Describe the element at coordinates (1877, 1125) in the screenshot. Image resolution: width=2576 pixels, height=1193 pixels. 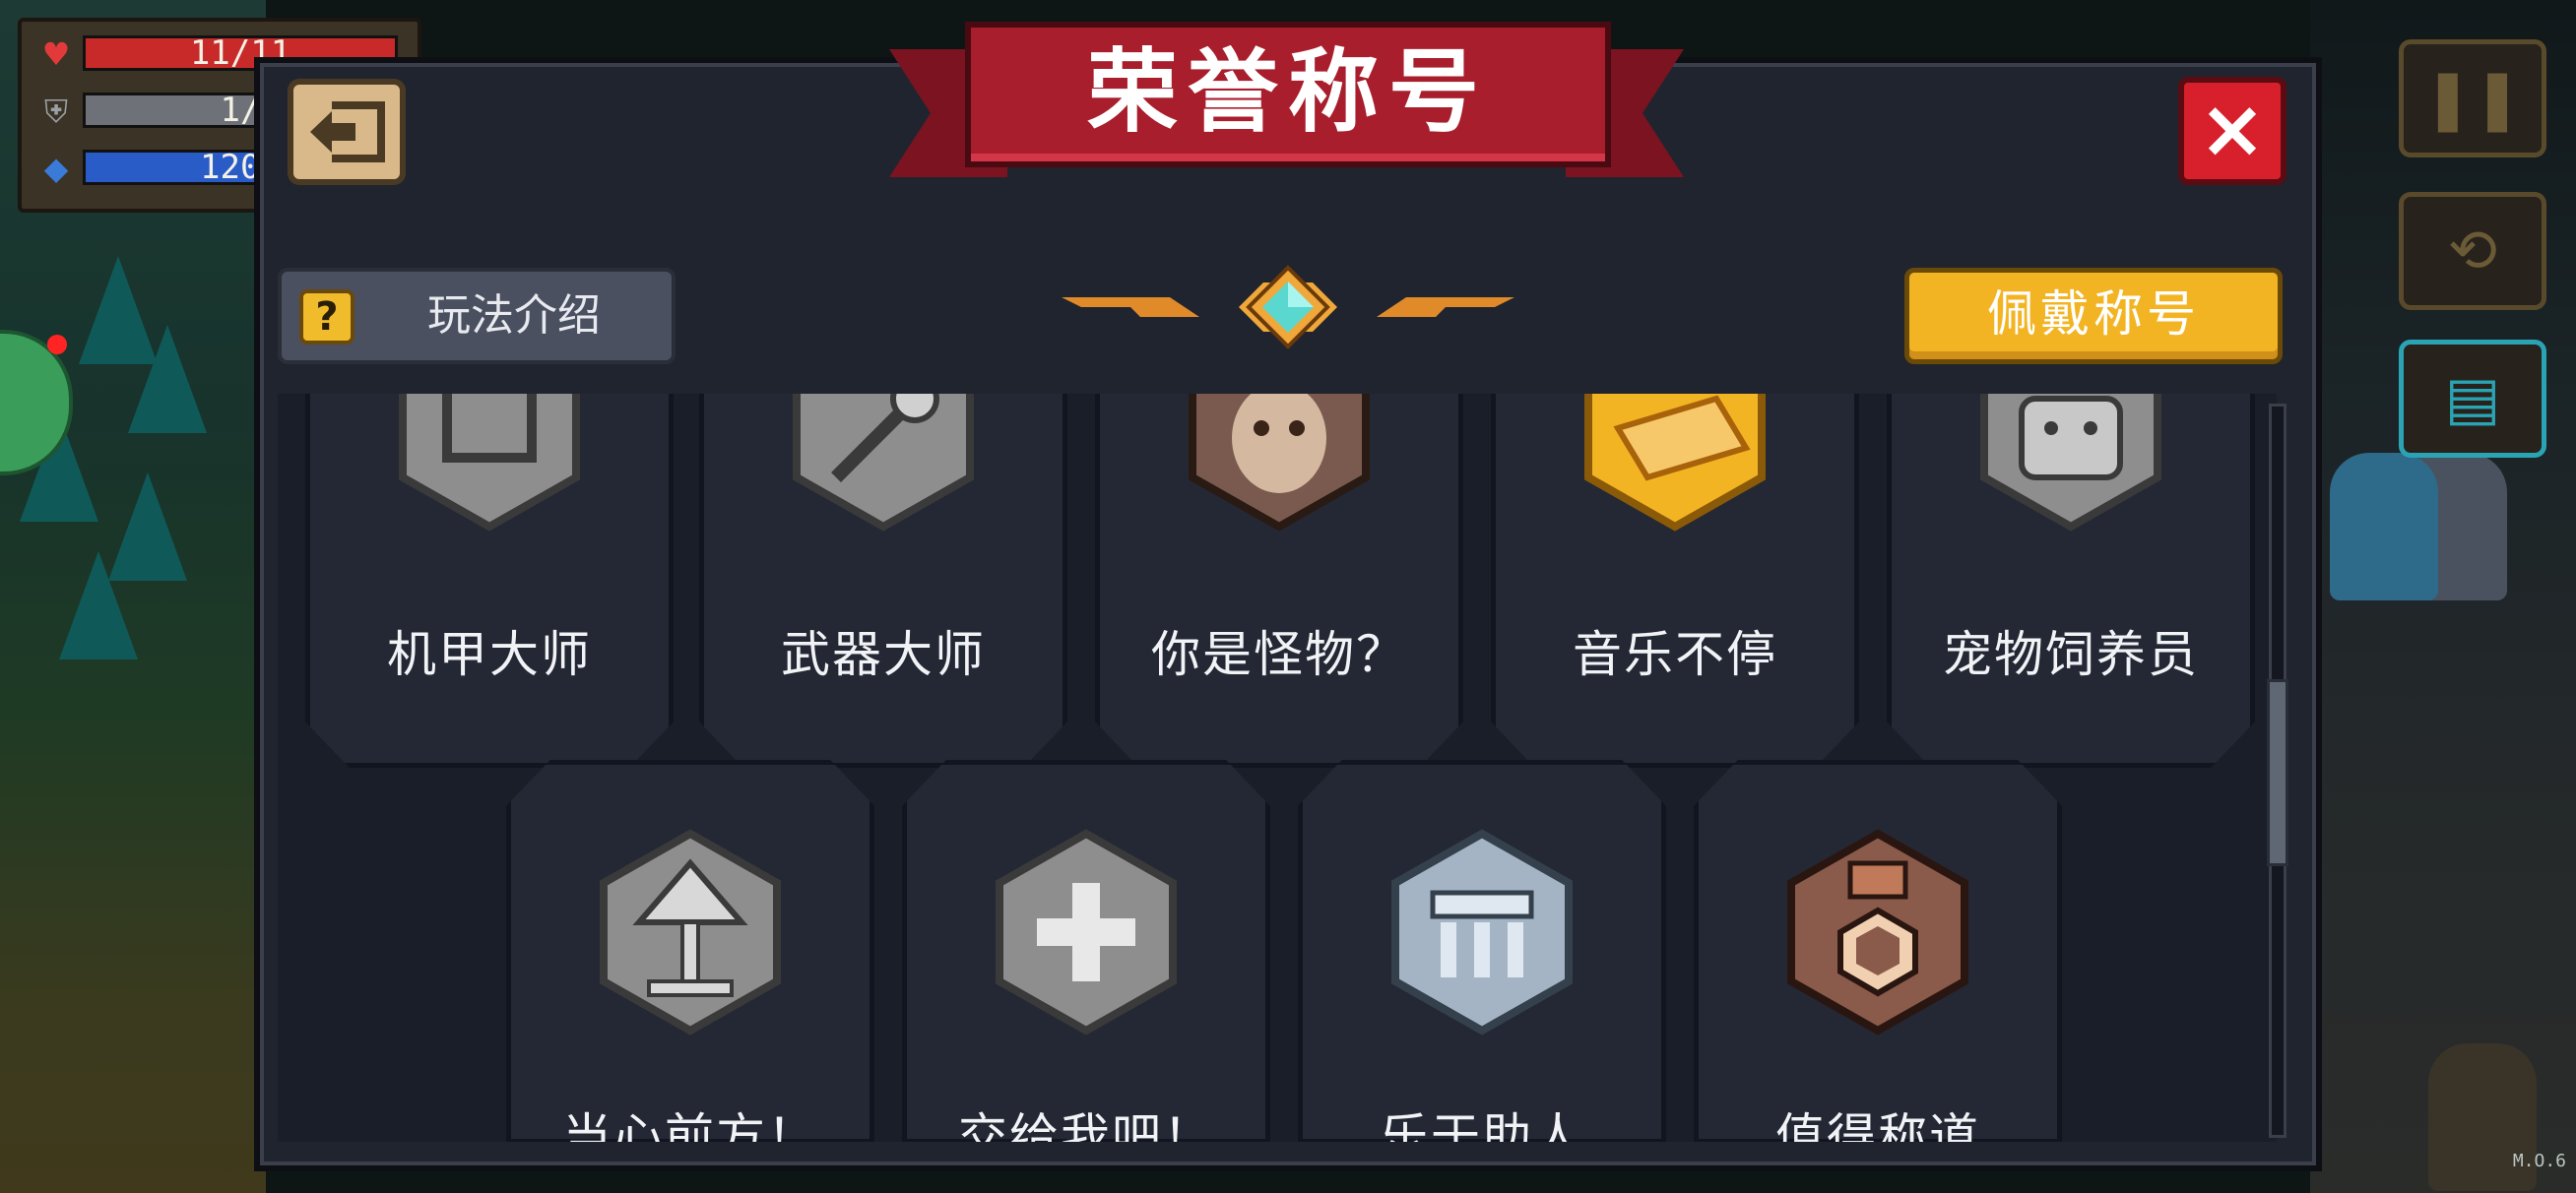
I see `title-label: 值得称道` at that location.